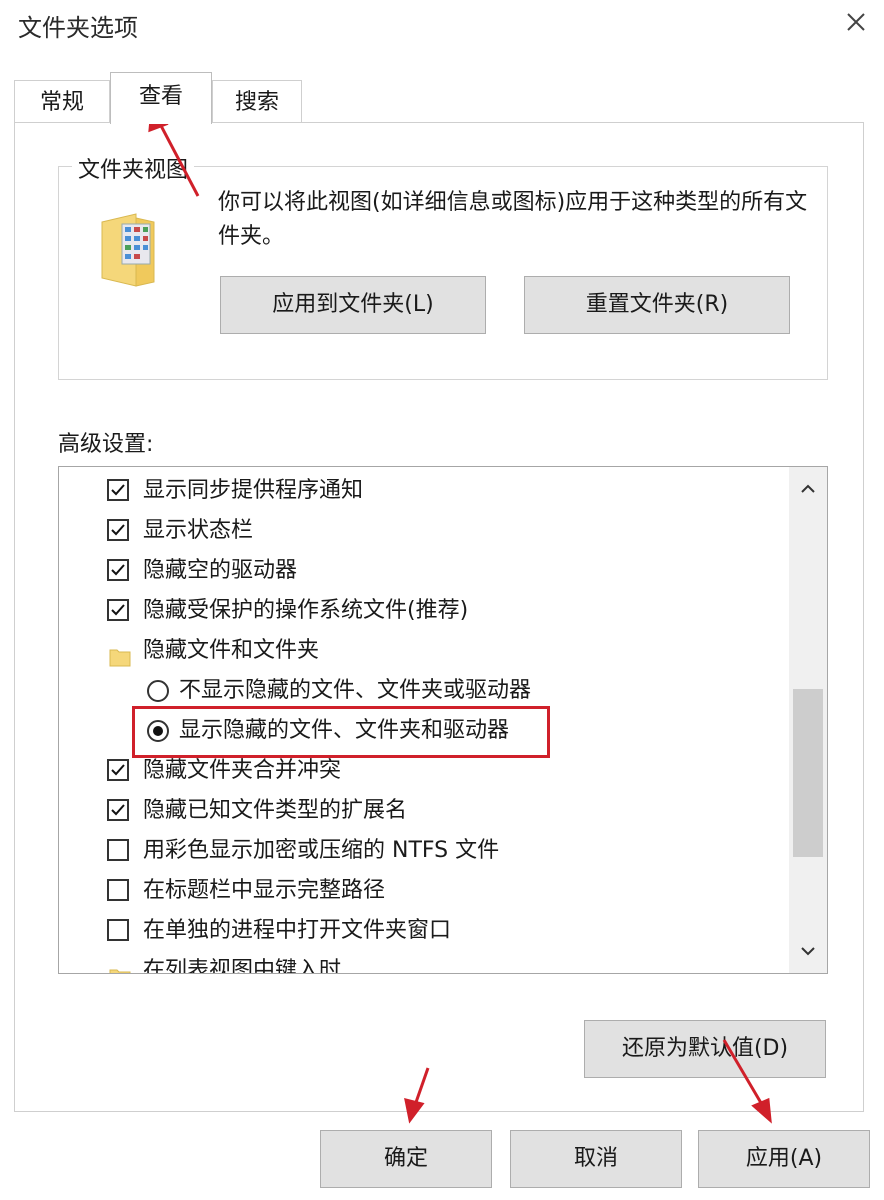 The height and width of the screenshot is (1200, 884). Describe the element at coordinates (353, 305) in the screenshot. I see `apply-to-folders-button: 应用到文件夹(L)` at that location.